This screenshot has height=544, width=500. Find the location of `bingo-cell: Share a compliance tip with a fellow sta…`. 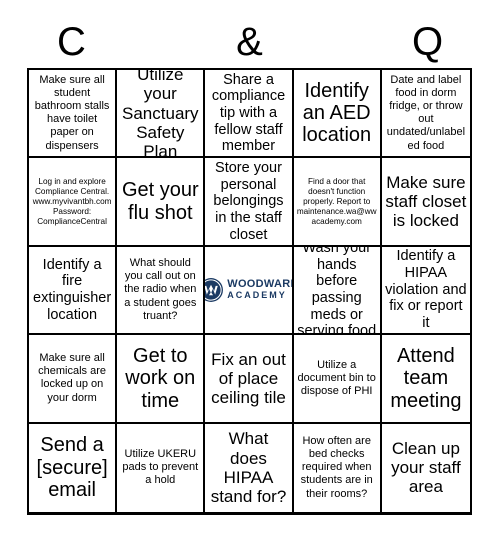

bingo-cell: Share a compliance tip with a fellow sta… is located at coordinates (249, 114).